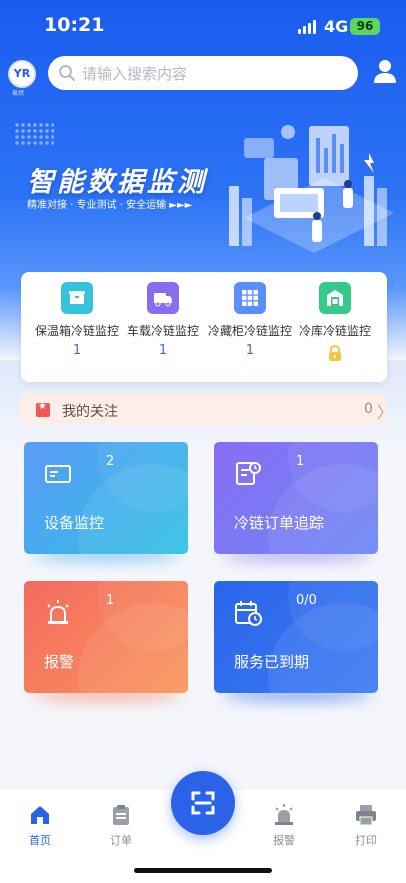  I want to click on banner-title: 智能数据监测, so click(117, 182).